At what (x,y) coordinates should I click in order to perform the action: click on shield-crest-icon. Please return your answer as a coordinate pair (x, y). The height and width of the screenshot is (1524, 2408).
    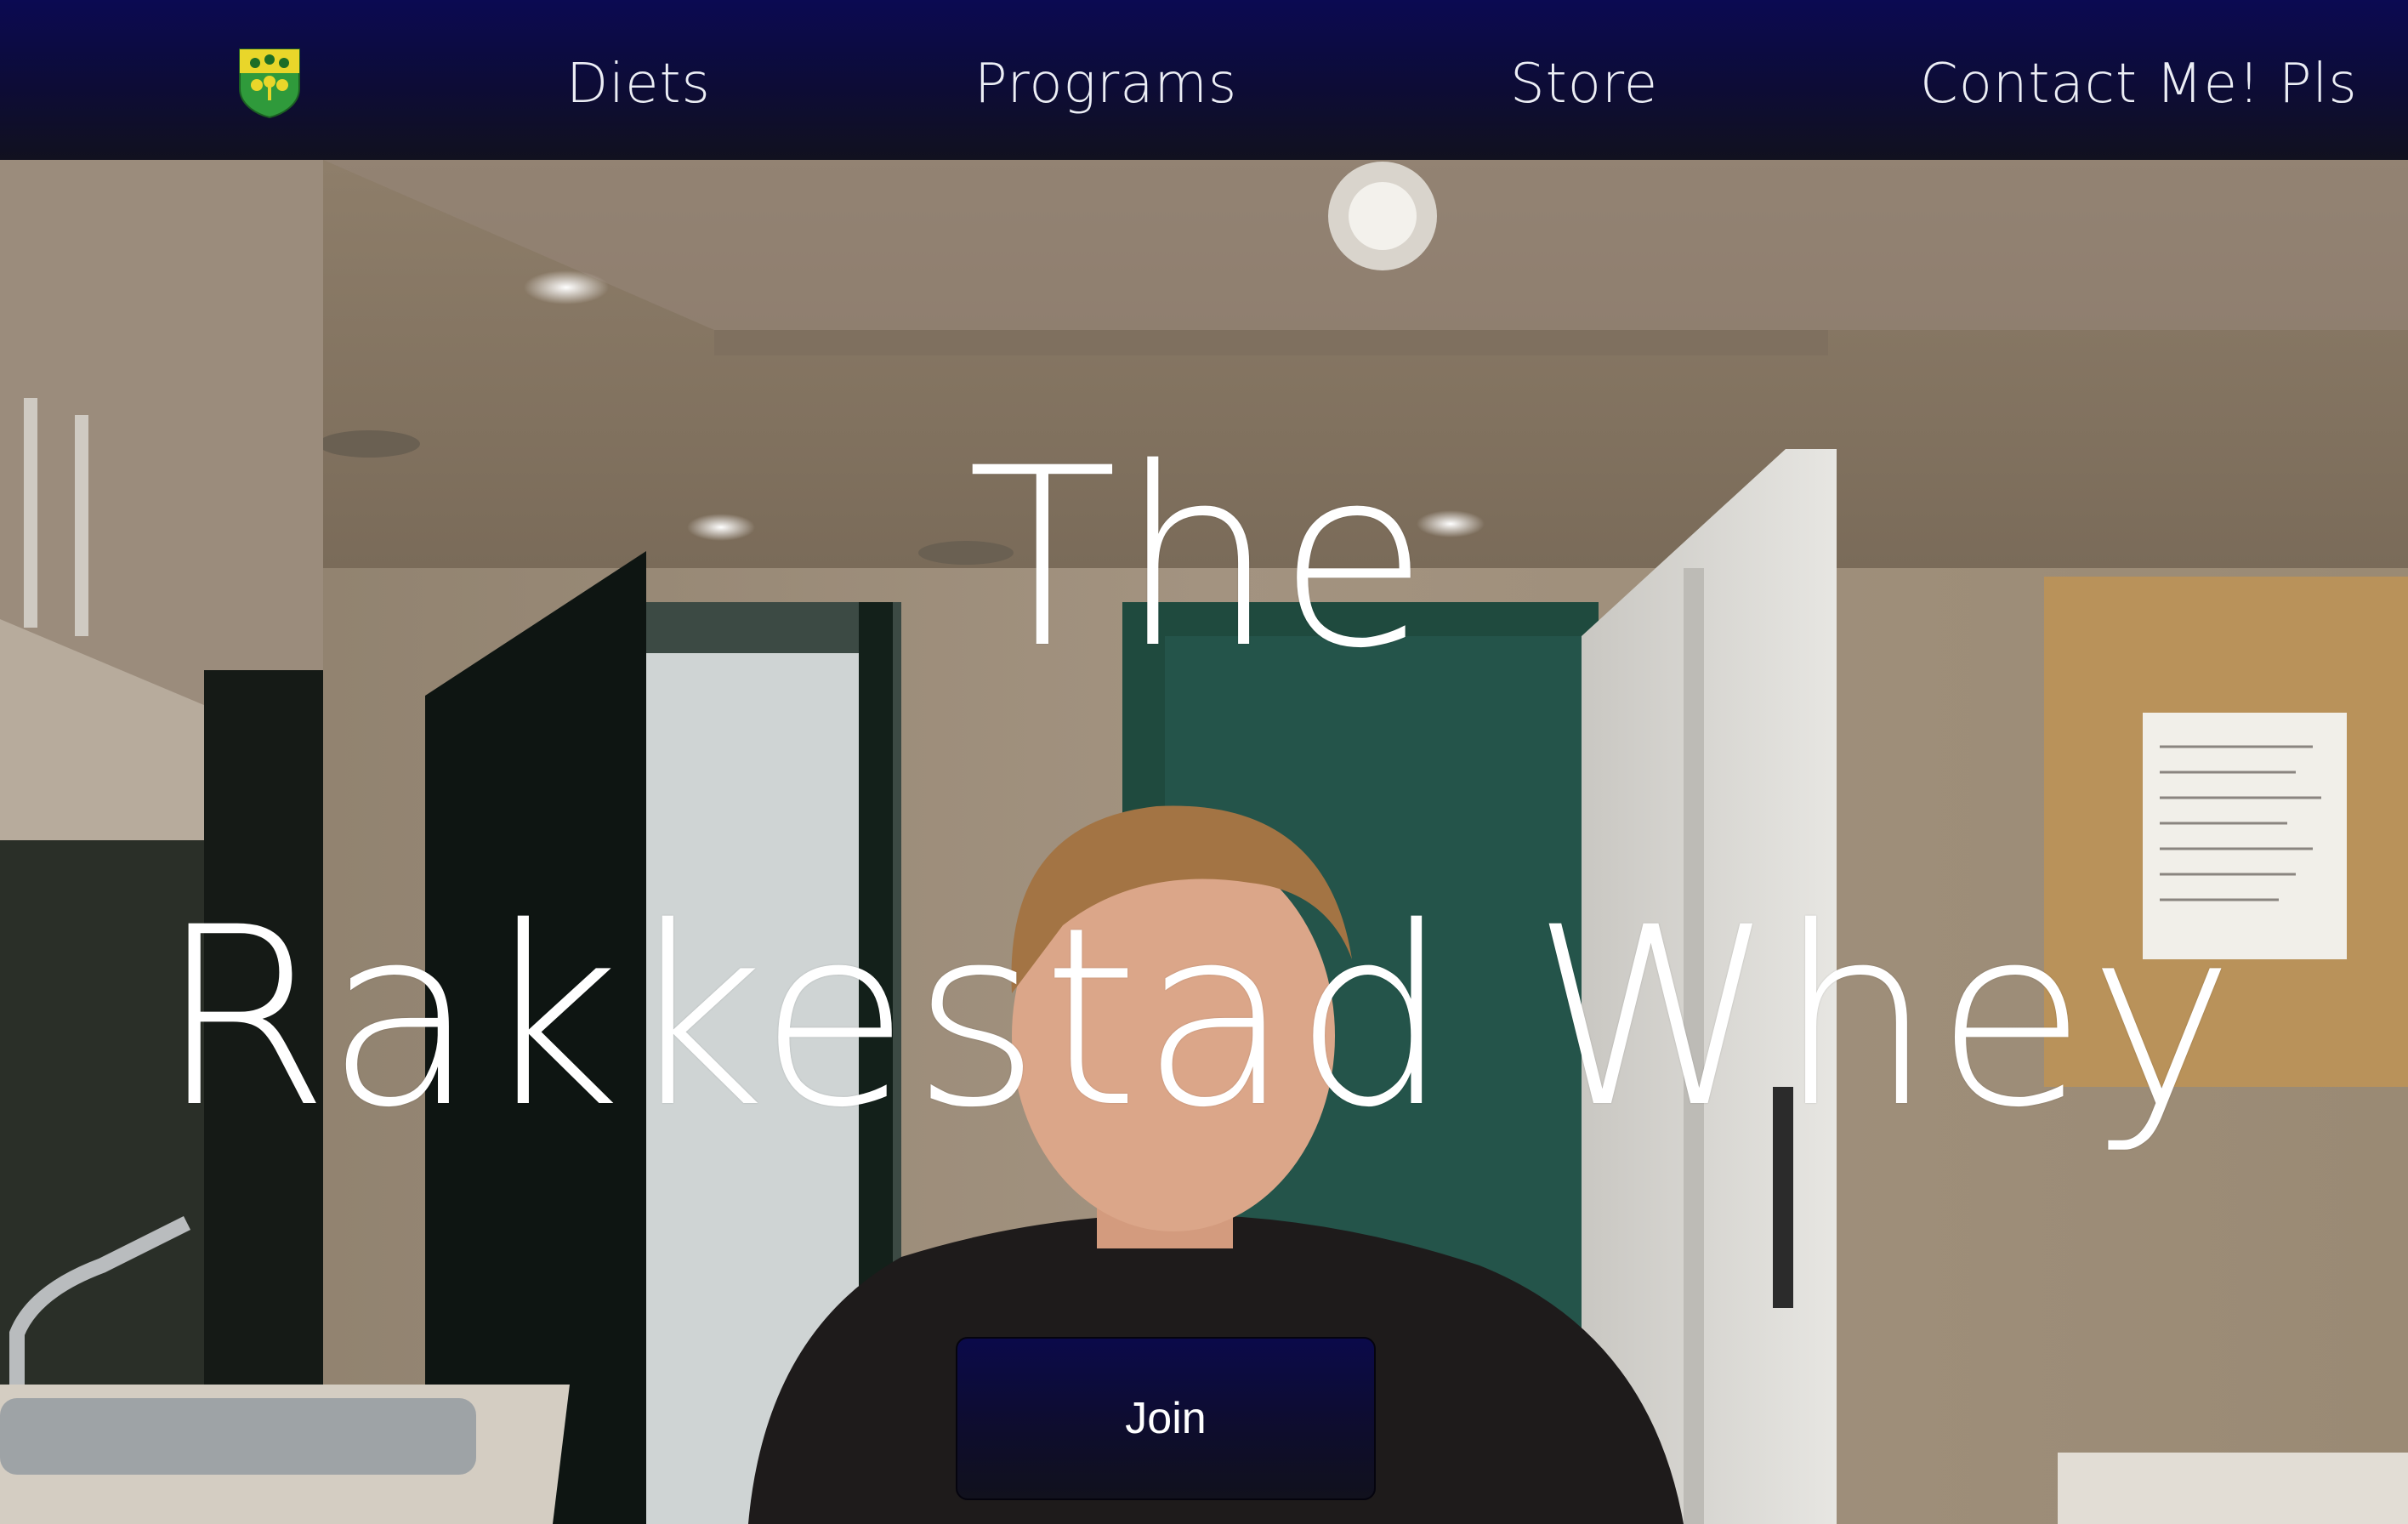
    Looking at the image, I should click on (269, 83).